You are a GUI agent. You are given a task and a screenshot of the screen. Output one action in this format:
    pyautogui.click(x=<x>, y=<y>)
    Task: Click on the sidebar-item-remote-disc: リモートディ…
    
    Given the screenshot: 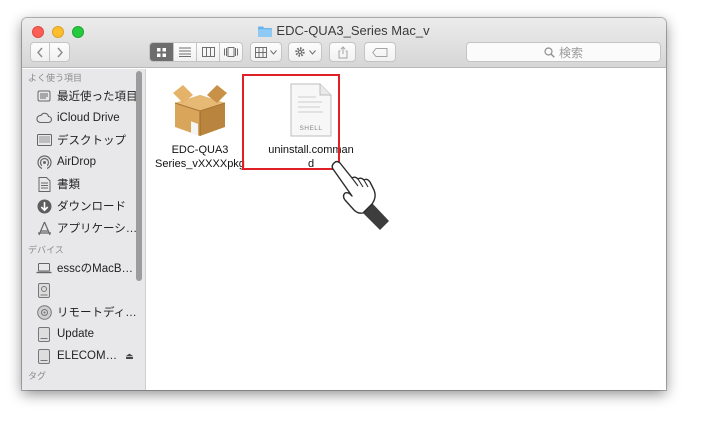 What is the action you would take?
    pyautogui.click(x=83, y=312)
    